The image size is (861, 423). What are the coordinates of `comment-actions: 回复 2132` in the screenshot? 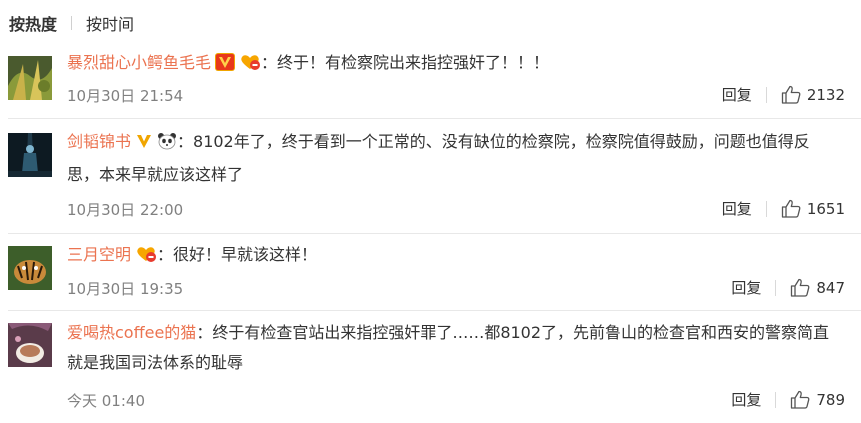 It's located at (783, 94).